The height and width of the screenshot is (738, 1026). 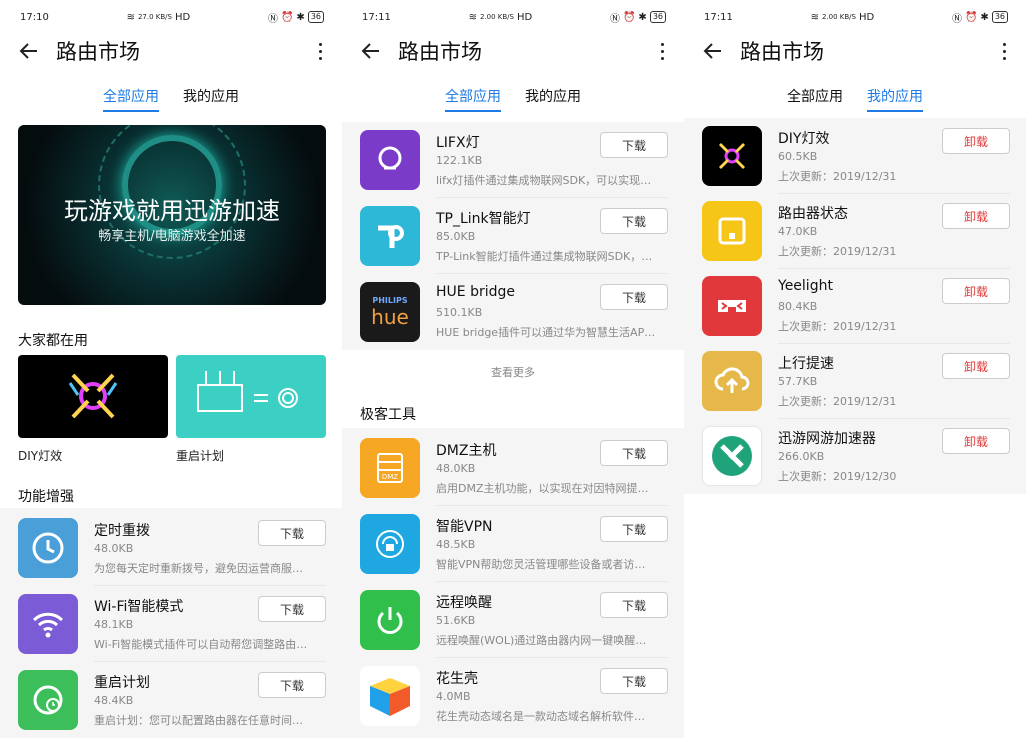 What do you see at coordinates (732, 381) in the screenshot?
I see `cloud-upload-icon` at bounding box center [732, 381].